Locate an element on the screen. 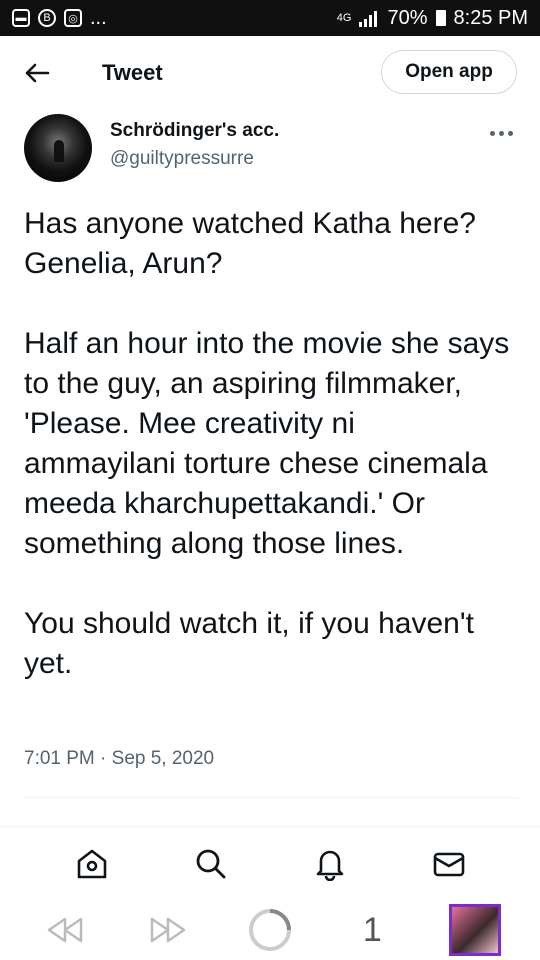 The width and height of the screenshot is (540, 960). page-header: Tweet Open app is located at coordinates (270, 74).